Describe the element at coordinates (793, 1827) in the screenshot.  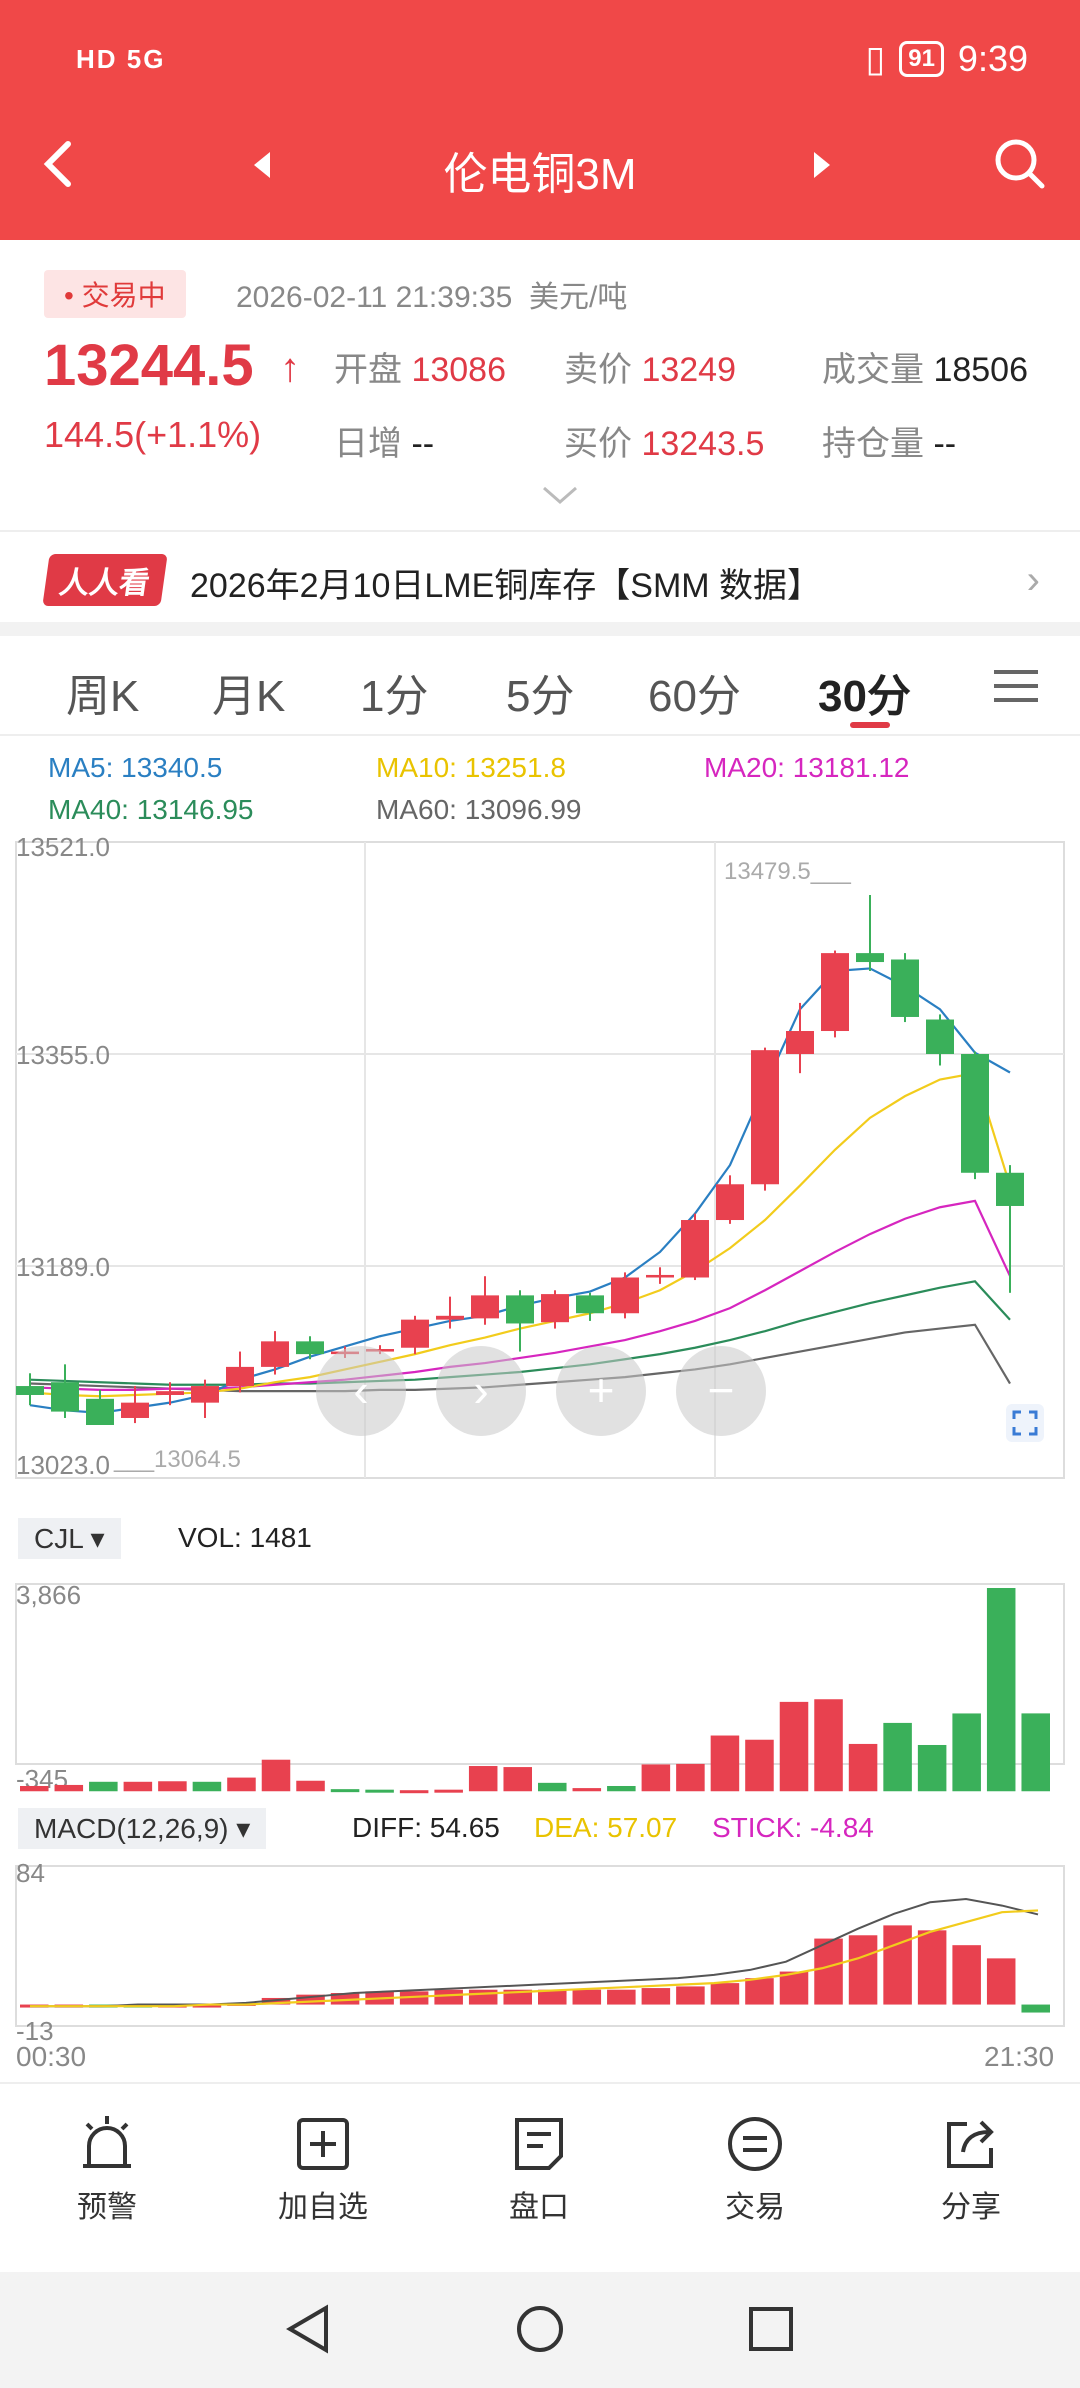
I see `stick-value: STICK: -4.84` at that location.